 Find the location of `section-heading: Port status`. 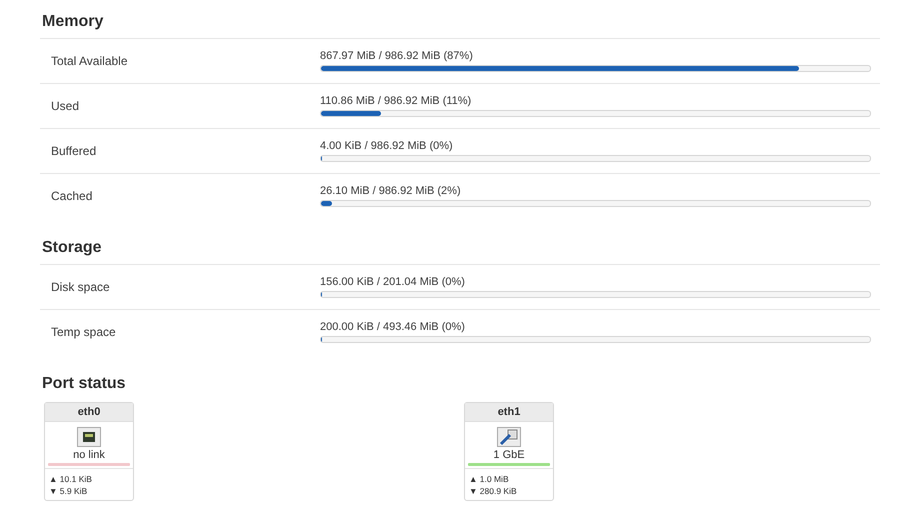

section-heading: Port status is located at coordinates (84, 384).